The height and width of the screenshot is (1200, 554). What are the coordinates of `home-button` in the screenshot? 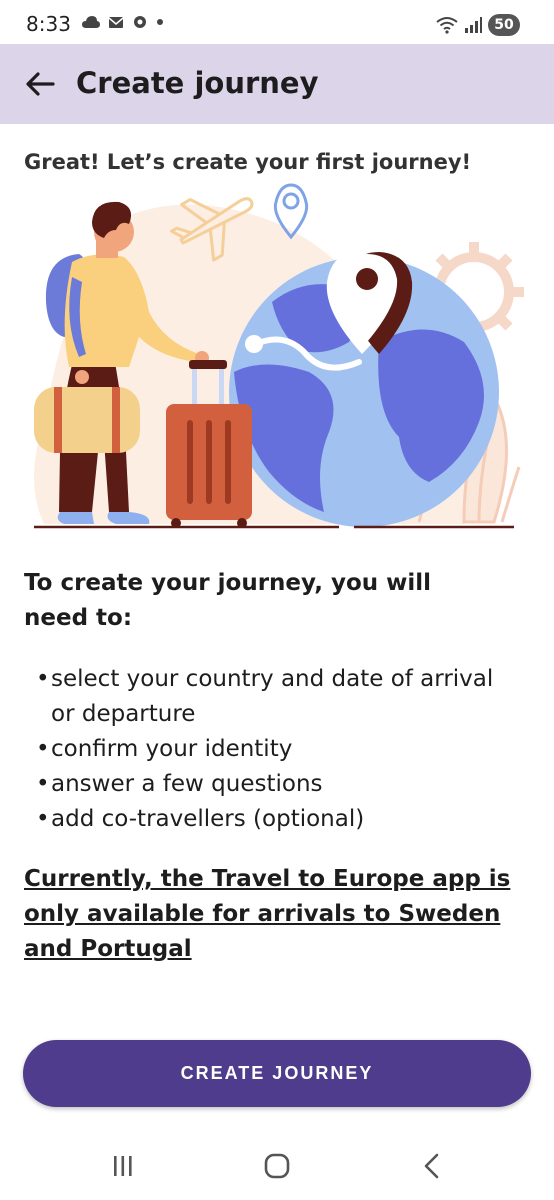 It's located at (277, 1166).